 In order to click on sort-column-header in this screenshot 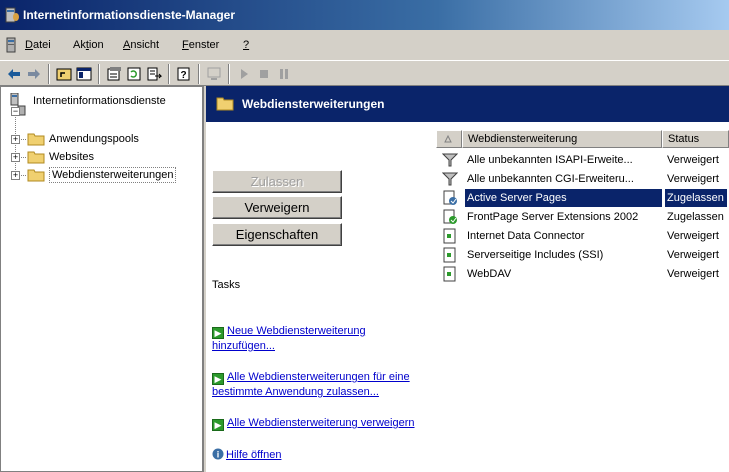, I will do `click(449, 139)`.